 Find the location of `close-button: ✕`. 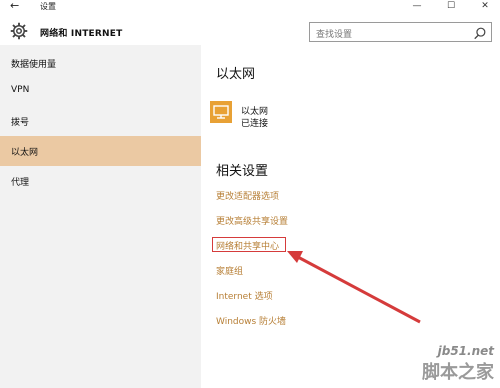

close-button: ✕ is located at coordinates (485, 7).